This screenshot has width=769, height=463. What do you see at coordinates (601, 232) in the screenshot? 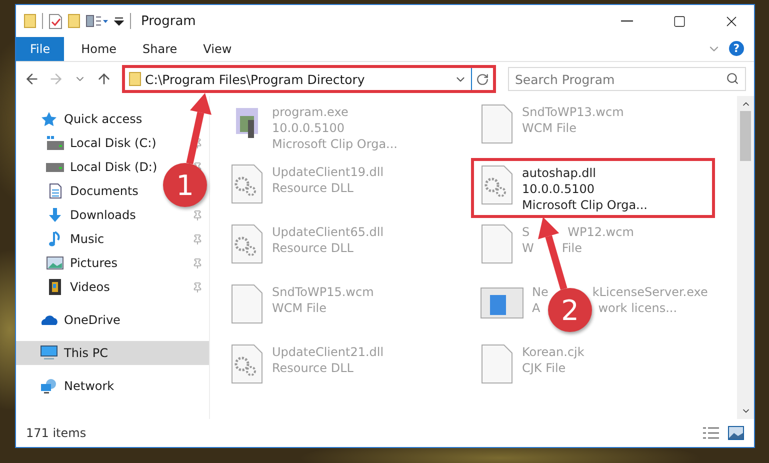
I see `file-name: WP12.wcm` at bounding box center [601, 232].